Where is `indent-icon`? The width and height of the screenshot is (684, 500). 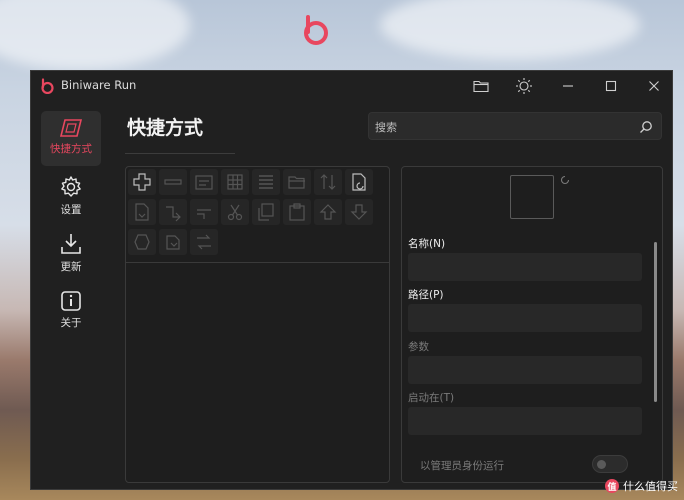
indent-icon is located at coordinates (173, 214).